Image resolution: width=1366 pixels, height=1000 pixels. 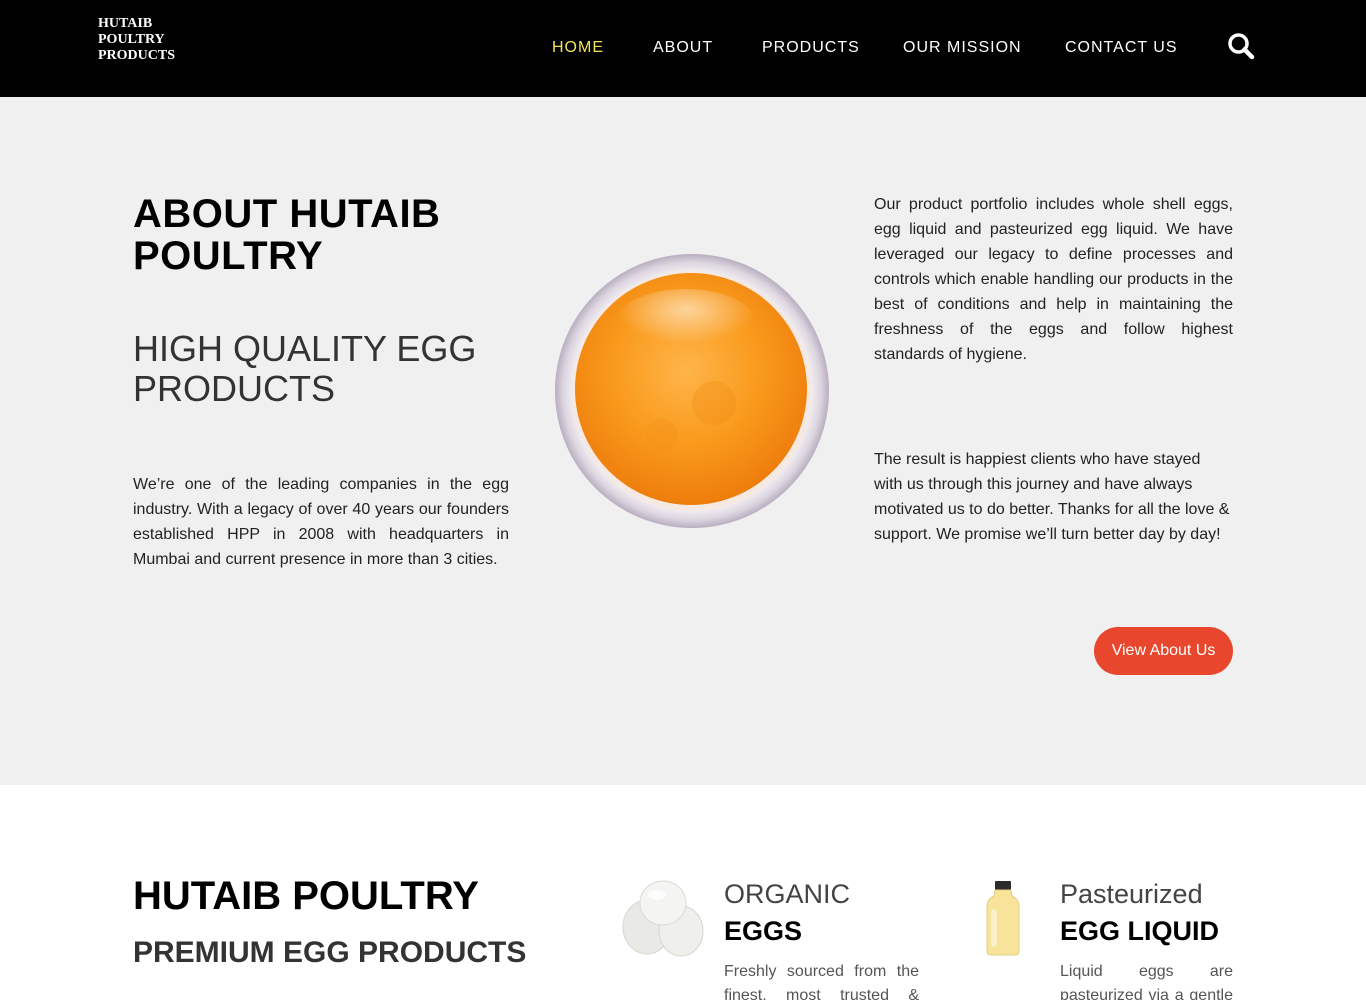 I want to click on nav-home: HOME, so click(x=578, y=48).